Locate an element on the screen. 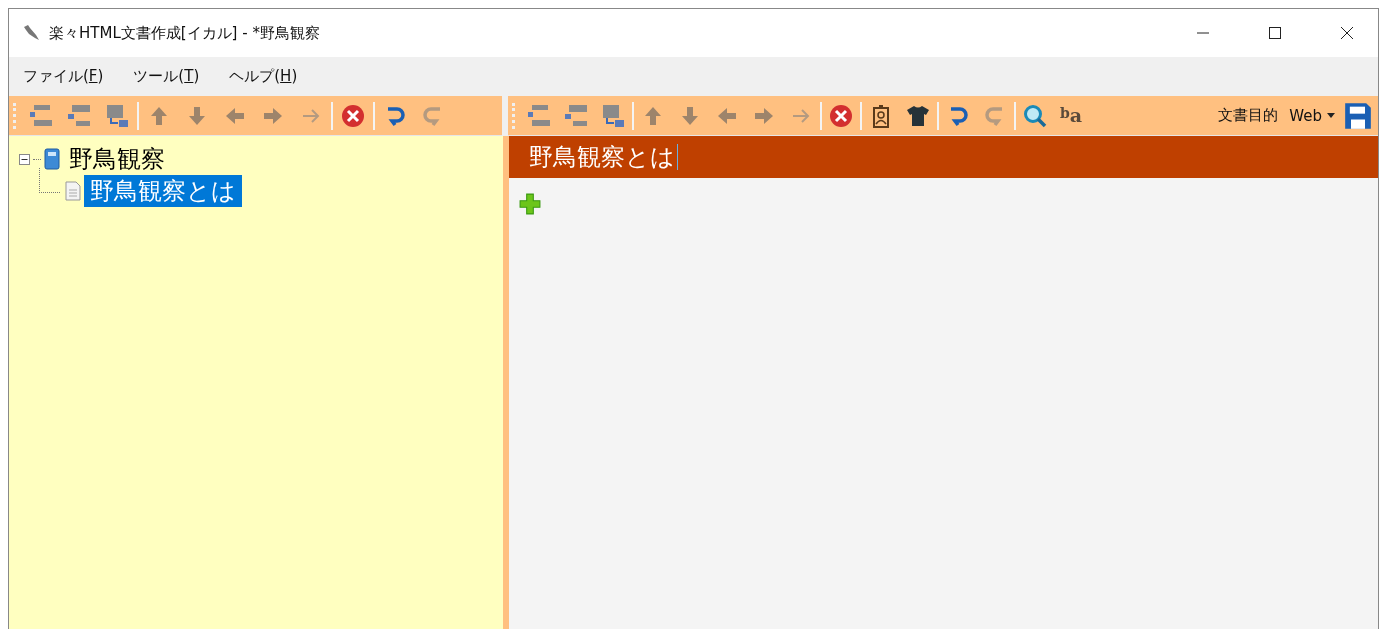  purpose-label: 文書目的 is located at coordinates (1248, 115).